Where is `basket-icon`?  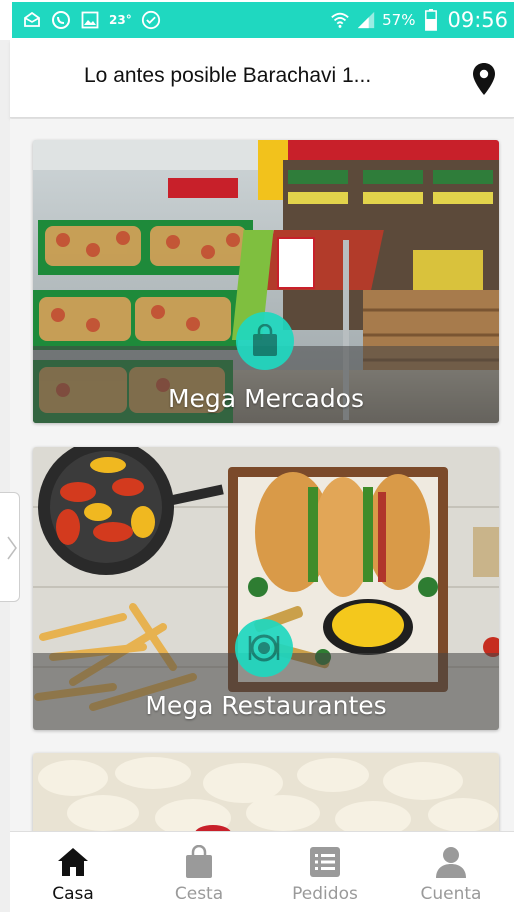 basket-icon is located at coordinates (199, 862).